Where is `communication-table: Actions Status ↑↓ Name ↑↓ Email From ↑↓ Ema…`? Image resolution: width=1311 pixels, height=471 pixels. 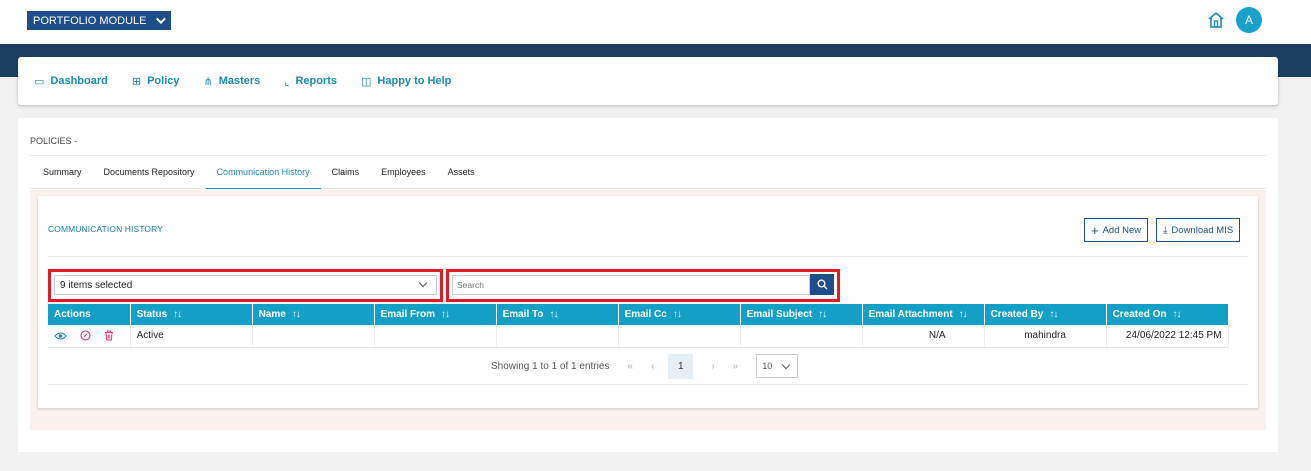 communication-table: Actions Status ↑↓ Name ↑↓ Email From ↑↓ Ema… is located at coordinates (638, 326).